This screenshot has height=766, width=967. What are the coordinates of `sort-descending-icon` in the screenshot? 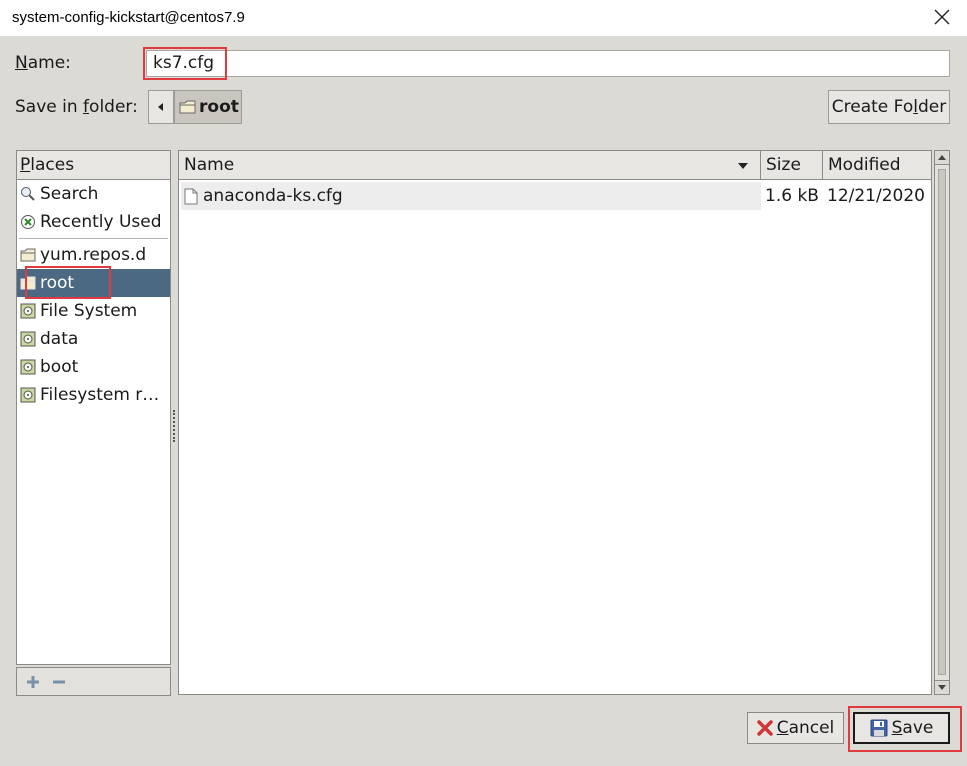 It's located at (743, 166).